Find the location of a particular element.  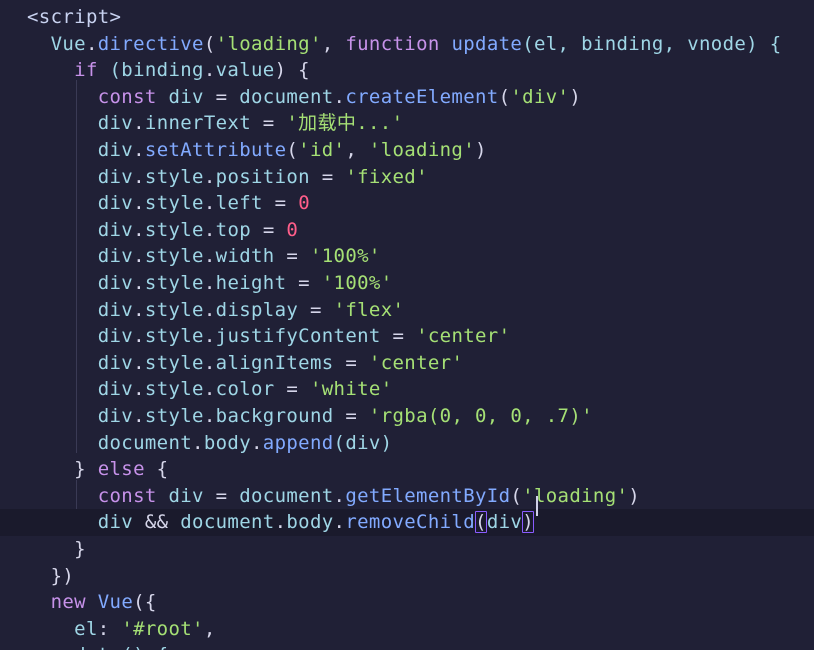

code-token: ) { is located at coordinates (292, 70).